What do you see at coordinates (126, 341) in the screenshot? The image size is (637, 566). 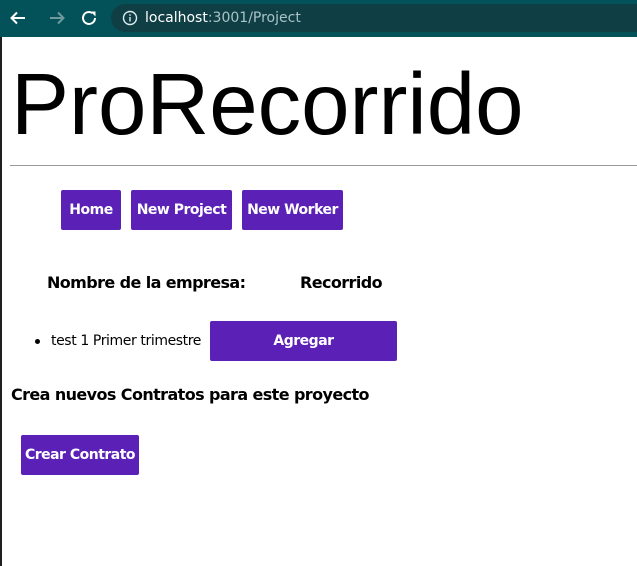 I see `project-name: test 1 Primer trimestre` at bounding box center [126, 341].